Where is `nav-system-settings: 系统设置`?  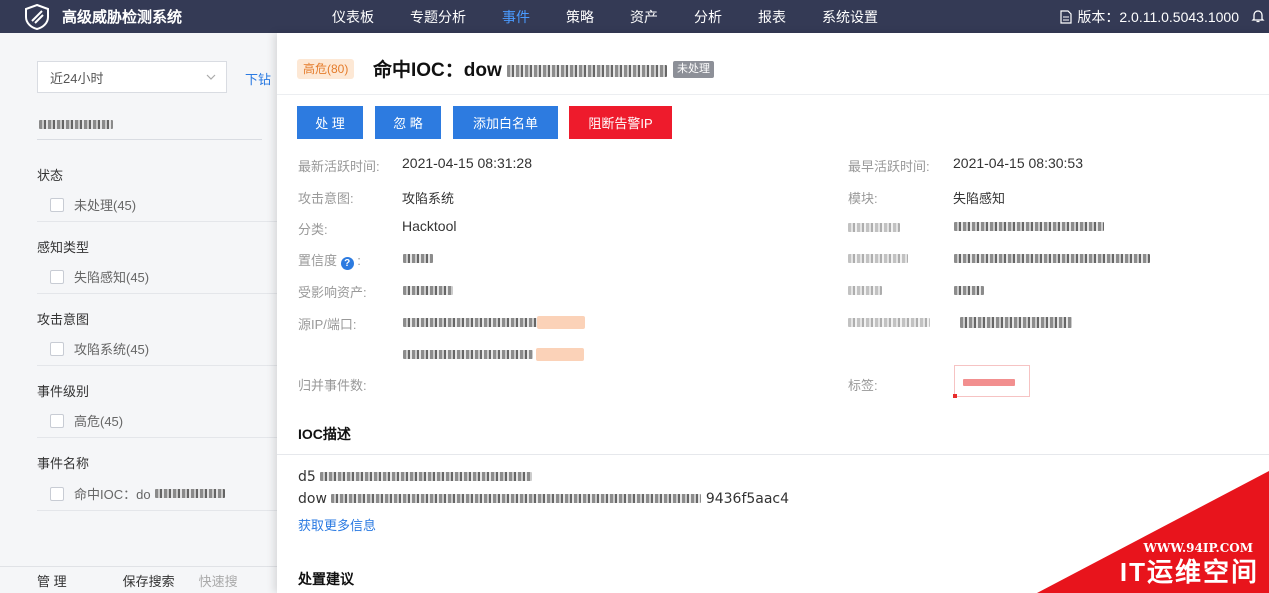 nav-system-settings: 系统设置 is located at coordinates (850, 17).